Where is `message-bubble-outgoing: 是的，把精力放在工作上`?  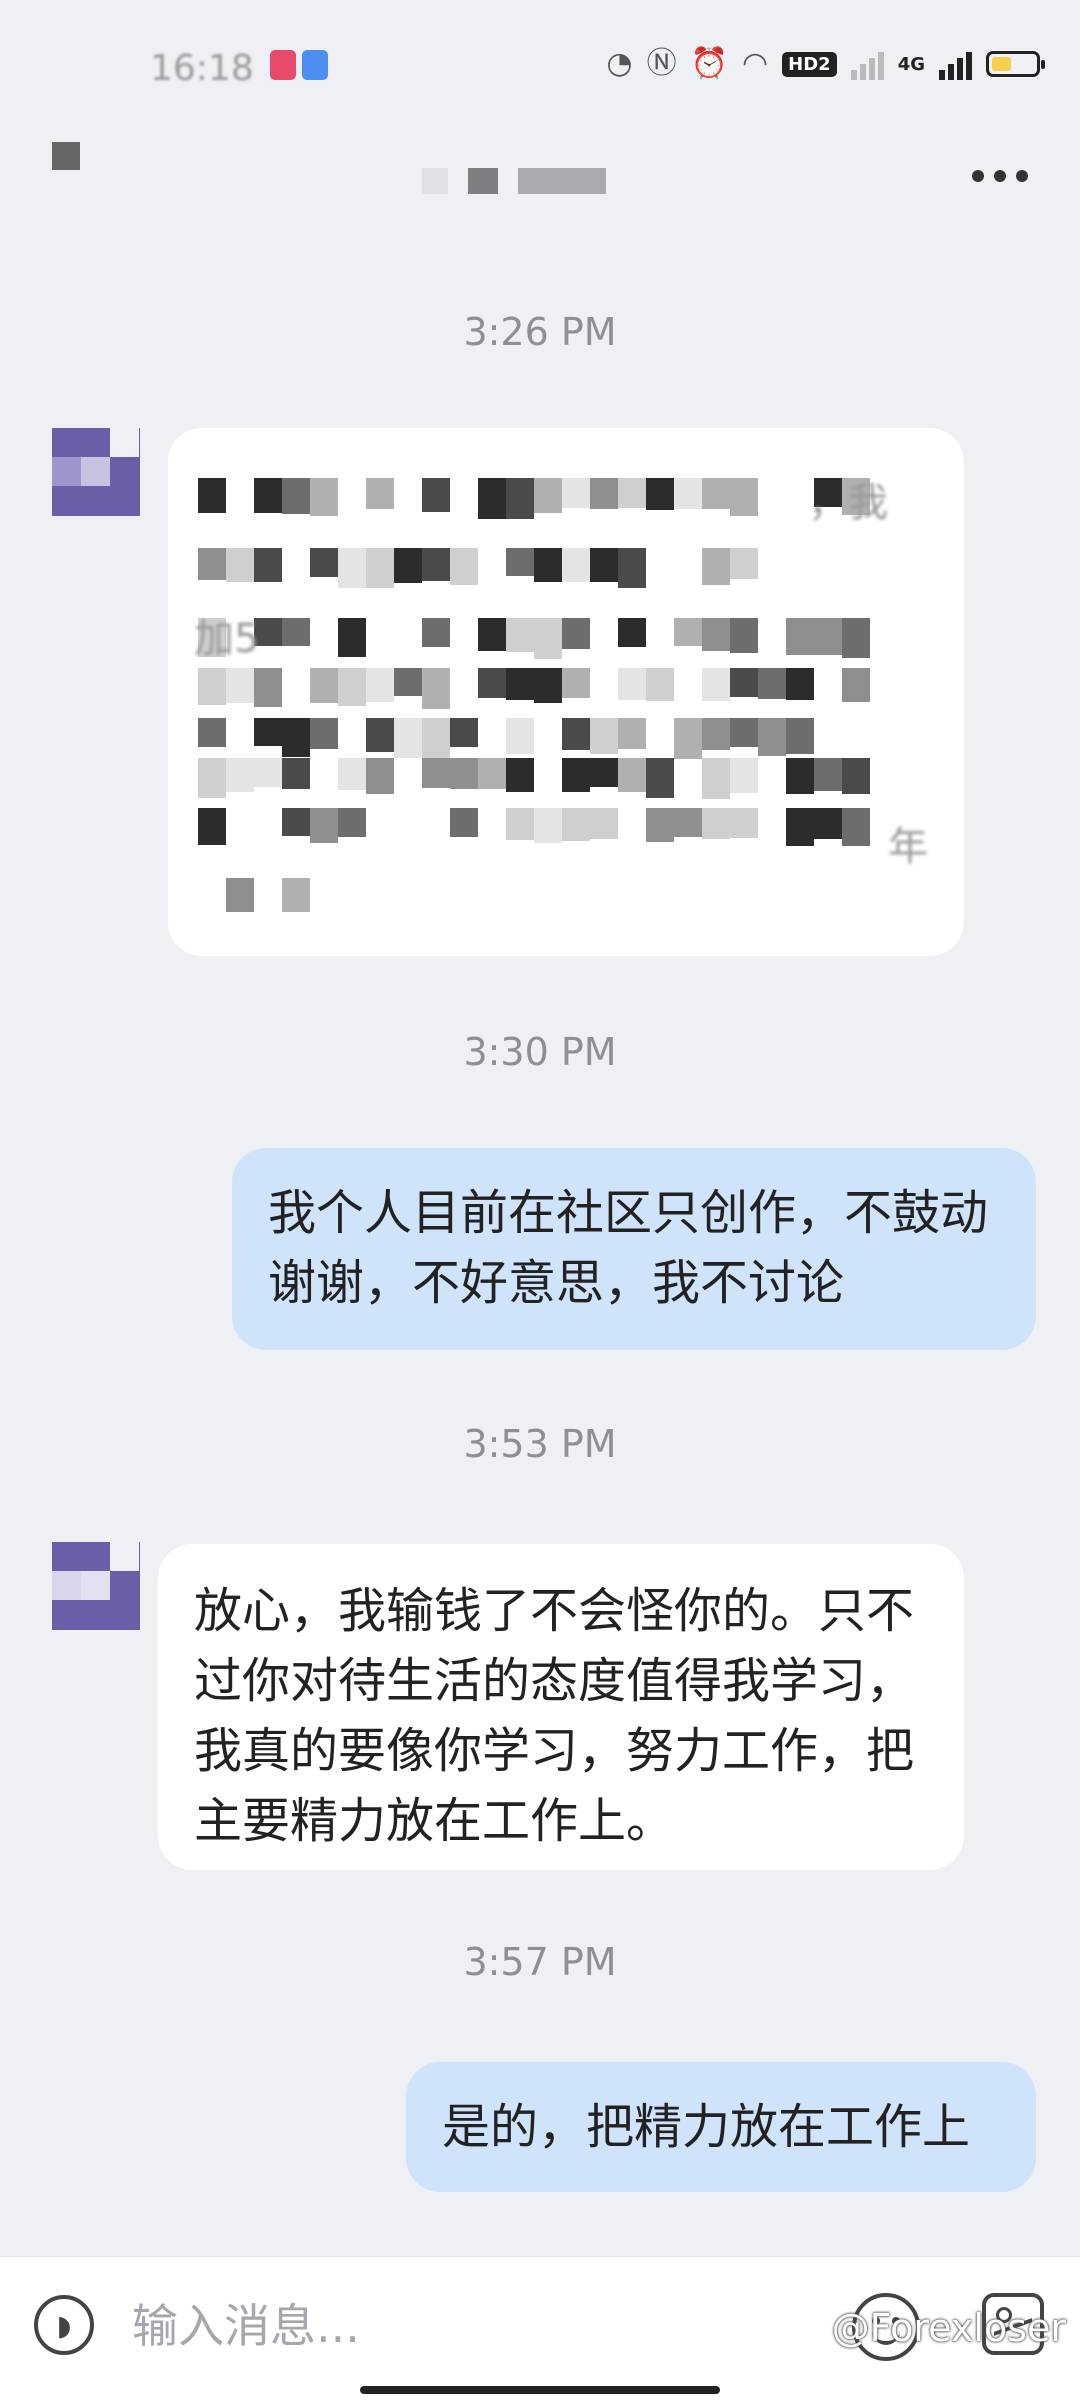
message-bubble-outgoing: 是的，把精力放在工作上 is located at coordinates (721, 2127).